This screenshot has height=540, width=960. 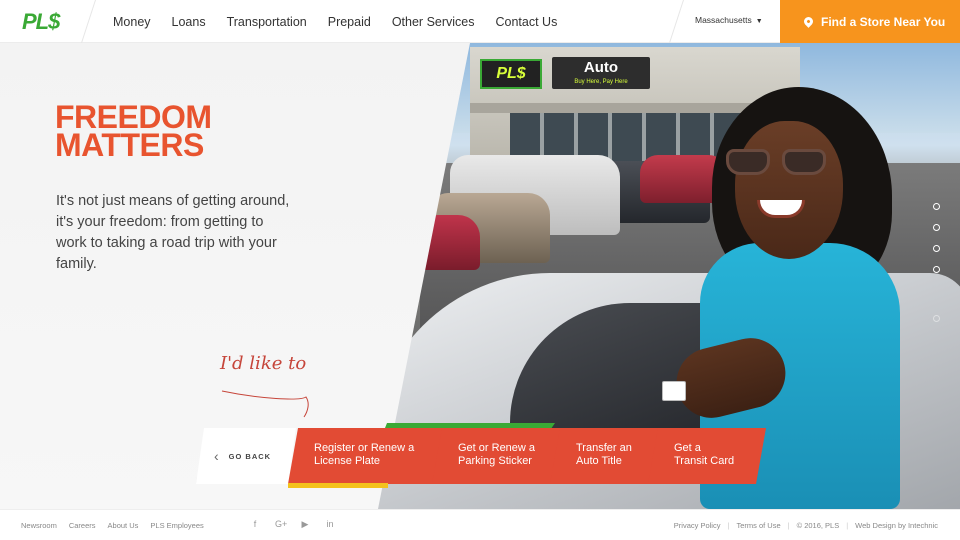 I want to click on action-label: Get a, so click(x=687, y=448).